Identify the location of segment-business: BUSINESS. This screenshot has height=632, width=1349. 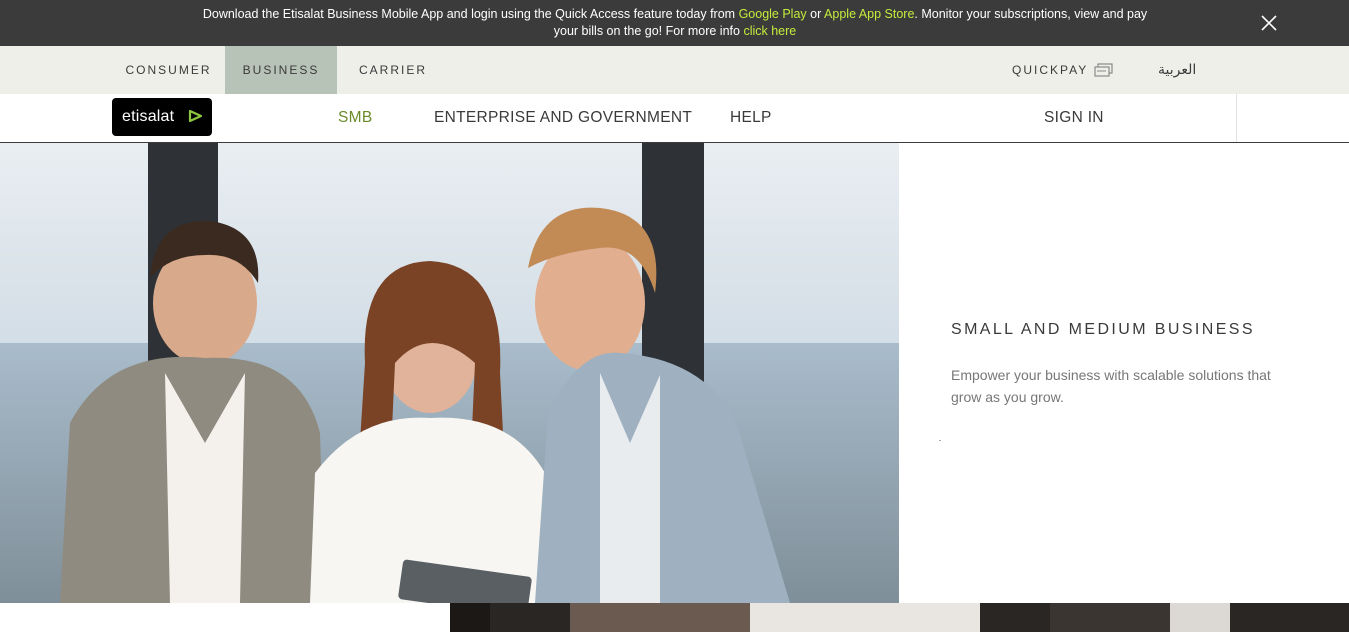
(281, 70).